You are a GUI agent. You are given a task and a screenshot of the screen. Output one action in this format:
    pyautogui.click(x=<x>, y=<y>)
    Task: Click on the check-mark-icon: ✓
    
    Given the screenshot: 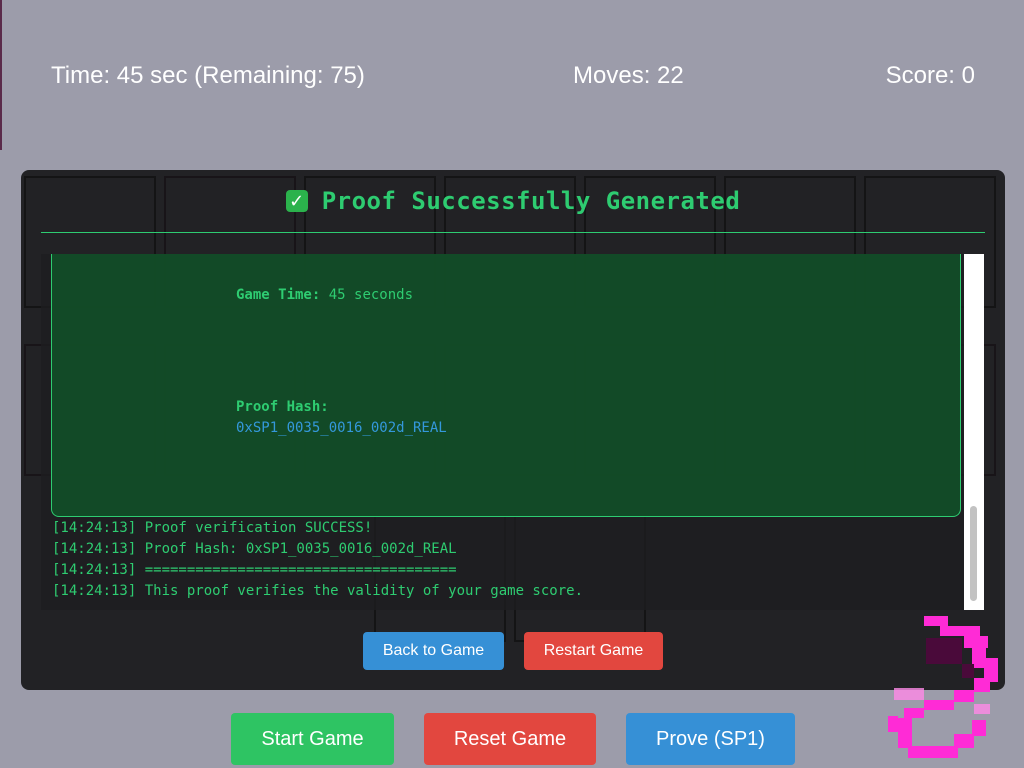 What is the action you would take?
    pyautogui.click(x=296, y=201)
    